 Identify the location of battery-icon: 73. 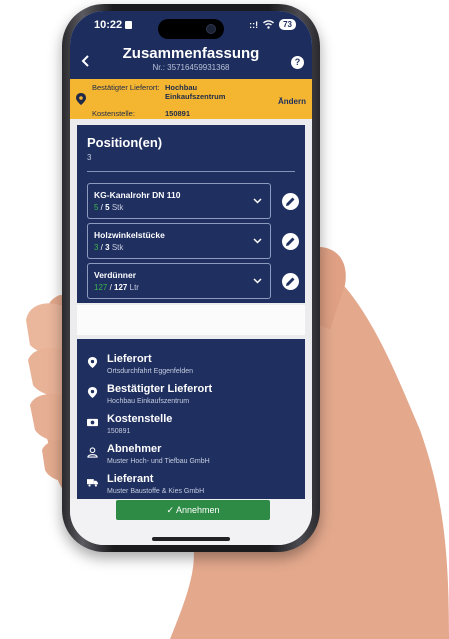
(287, 24).